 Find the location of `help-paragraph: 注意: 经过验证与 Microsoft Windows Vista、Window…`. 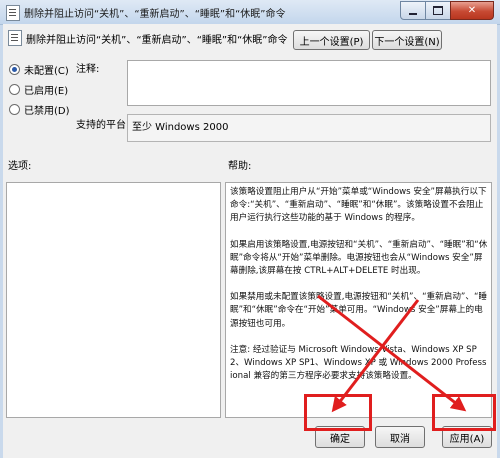

help-paragraph: 注意: 经过验证与 Microsoft Windows Vista、Window… is located at coordinates (358, 363).